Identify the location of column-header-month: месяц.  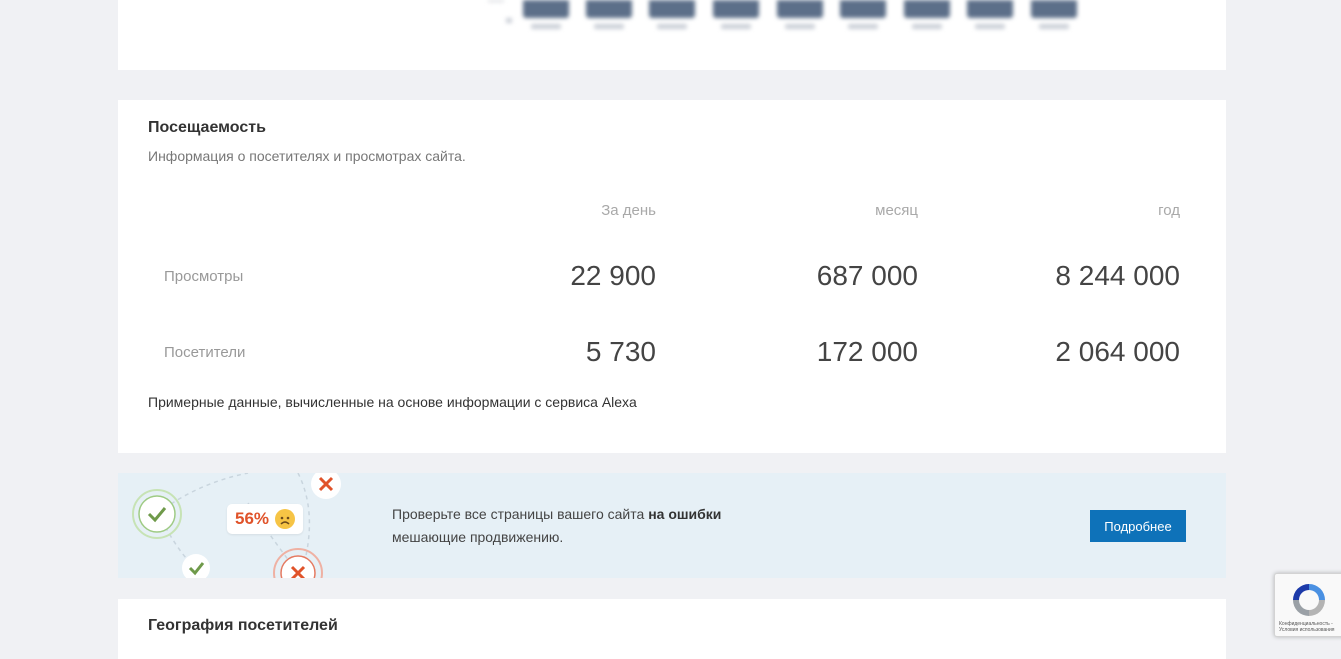
(896, 210).